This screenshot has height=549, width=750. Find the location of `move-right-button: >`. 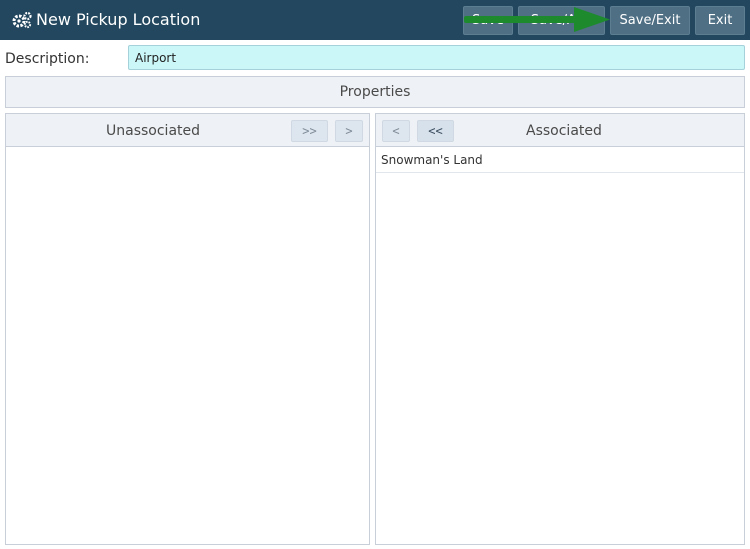

move-right-button: > is located at coordinates (349, 131).